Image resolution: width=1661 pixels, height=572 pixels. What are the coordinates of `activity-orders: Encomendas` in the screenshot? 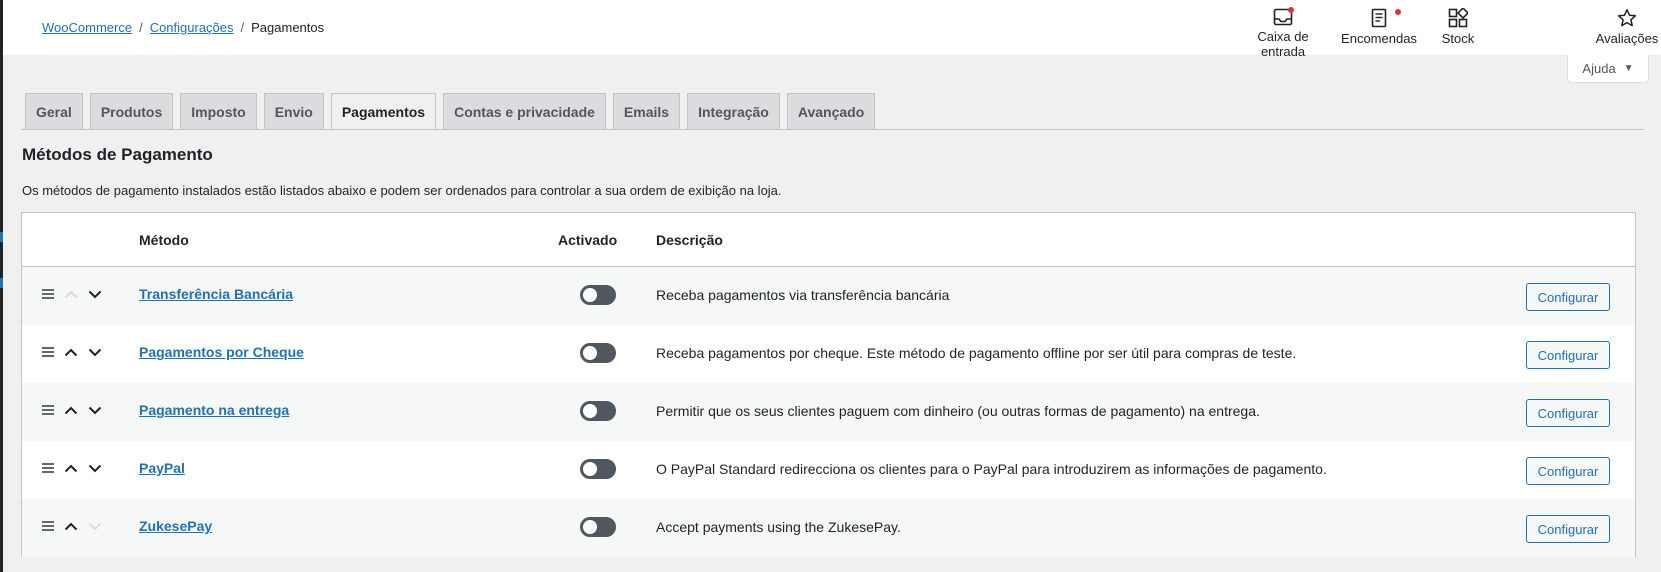 It's located at (1379, 27).